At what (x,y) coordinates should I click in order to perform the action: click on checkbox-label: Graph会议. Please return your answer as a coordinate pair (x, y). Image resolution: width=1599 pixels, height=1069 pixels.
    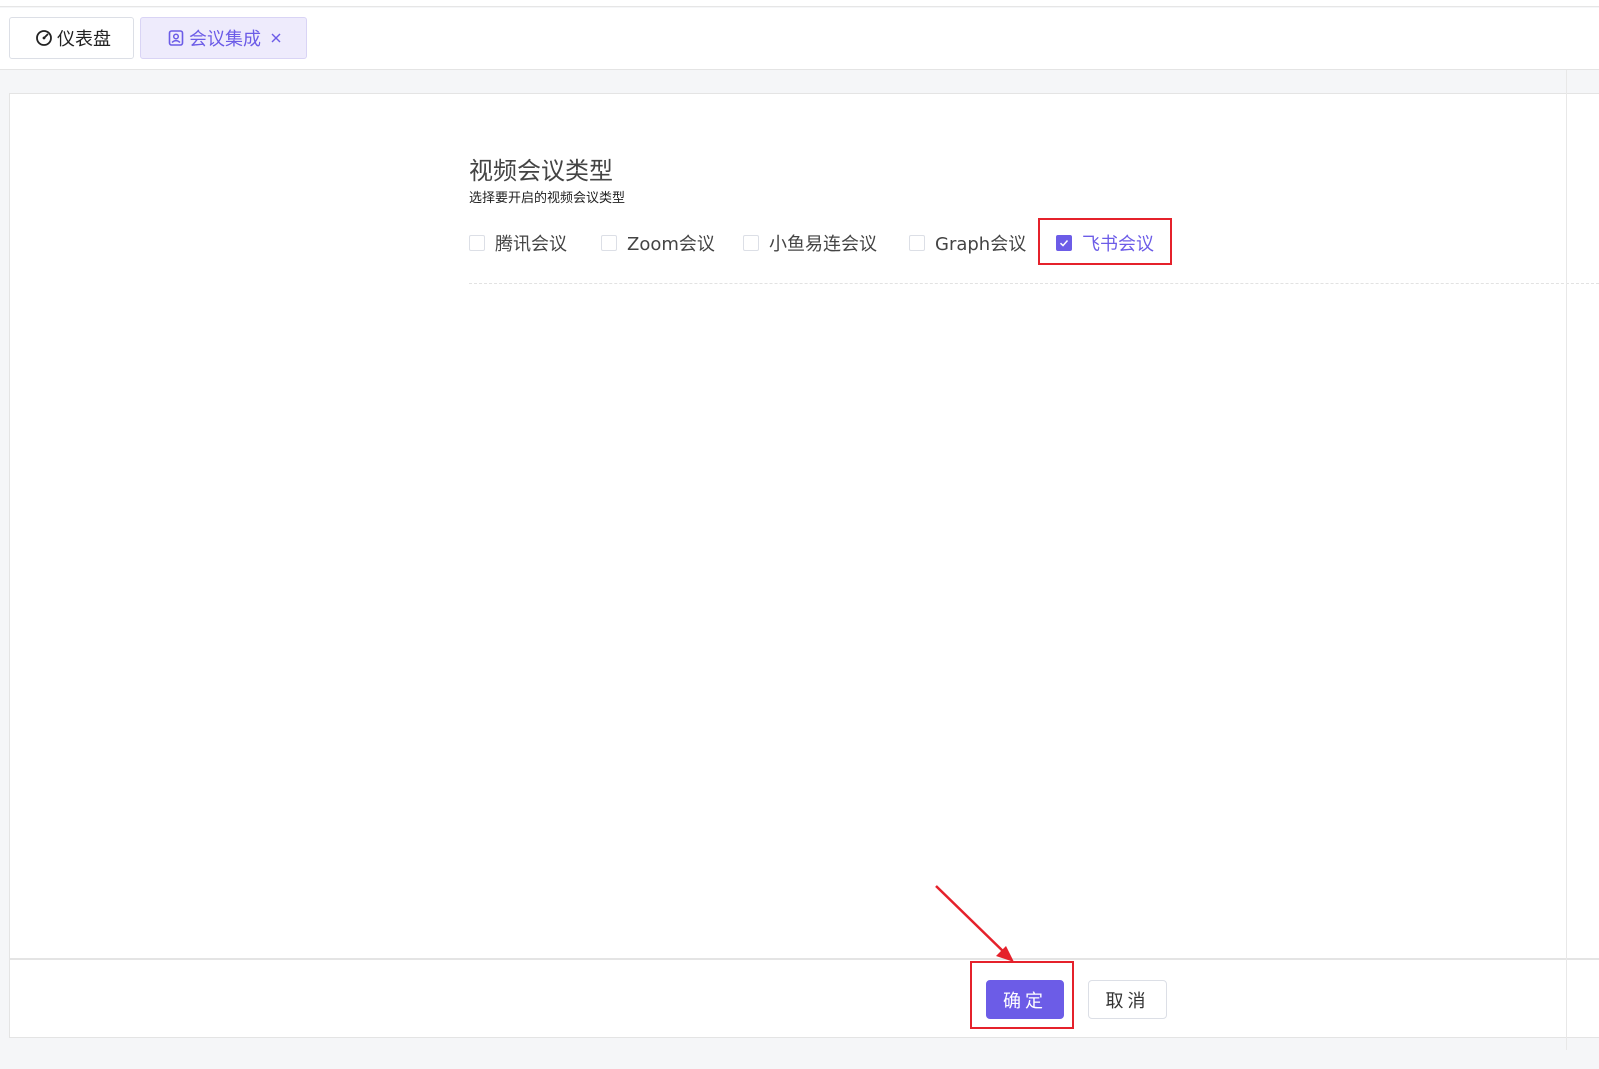
    Looking at the image, I should click on (981, 244).